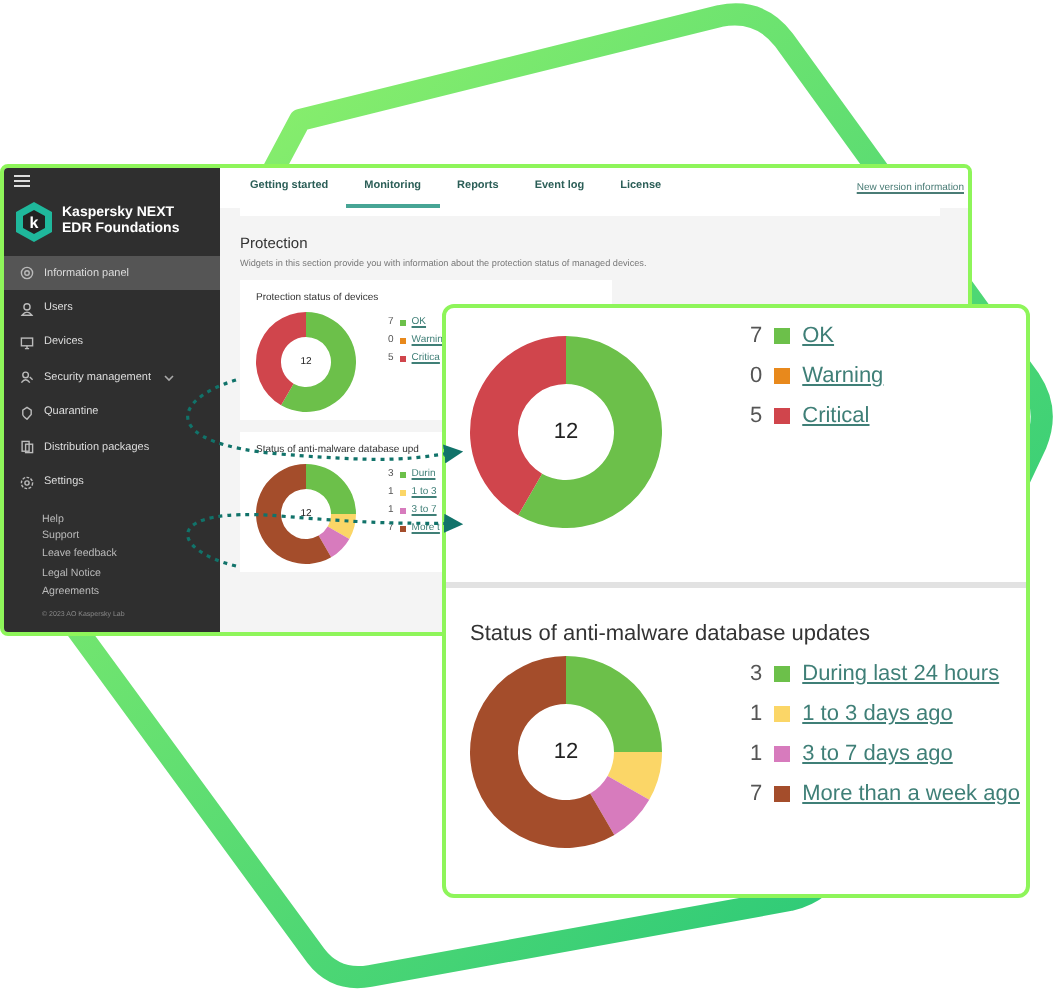  Describe the element at coordinates (836, 416) in the screenshot. I see `legend-link: Critical` at that location.